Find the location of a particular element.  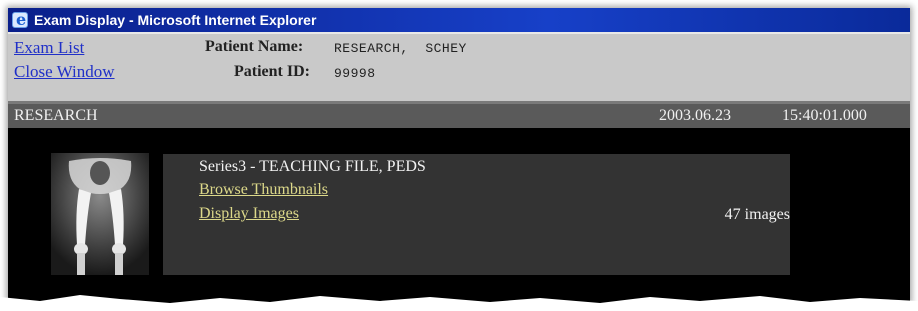

exam-time: 15:40:01.000 is located at coordinates (824, 115).